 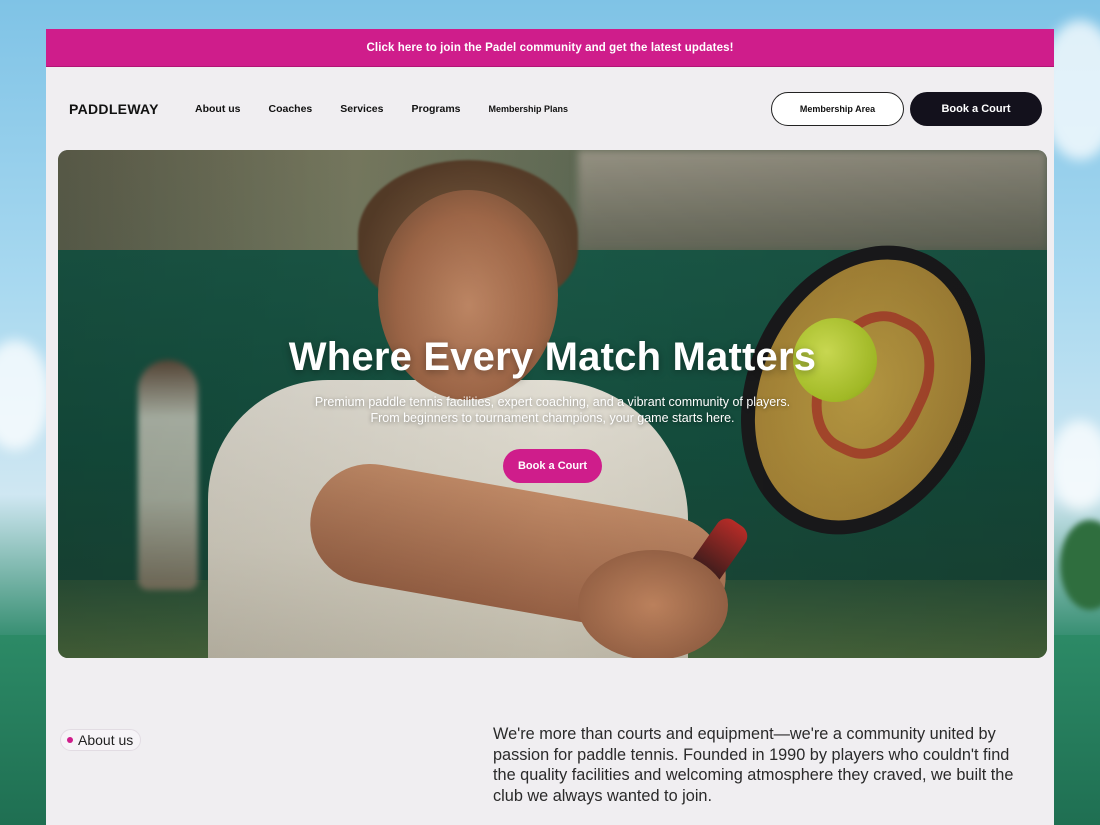 I want to click on nav-actions: Membership Area Book a Court, so click(x=906, y=109).